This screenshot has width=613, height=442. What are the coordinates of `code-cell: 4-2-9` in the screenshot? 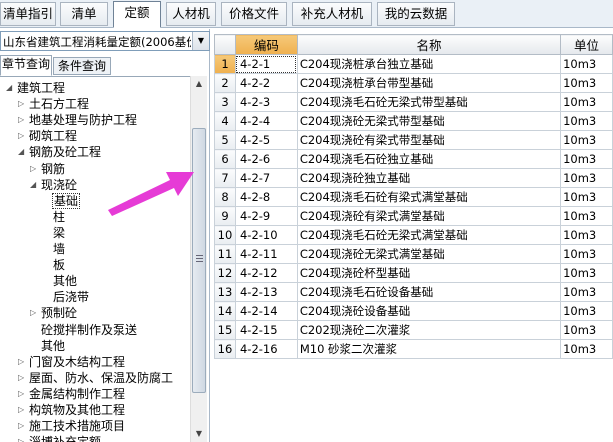 It's located at (266, 216).